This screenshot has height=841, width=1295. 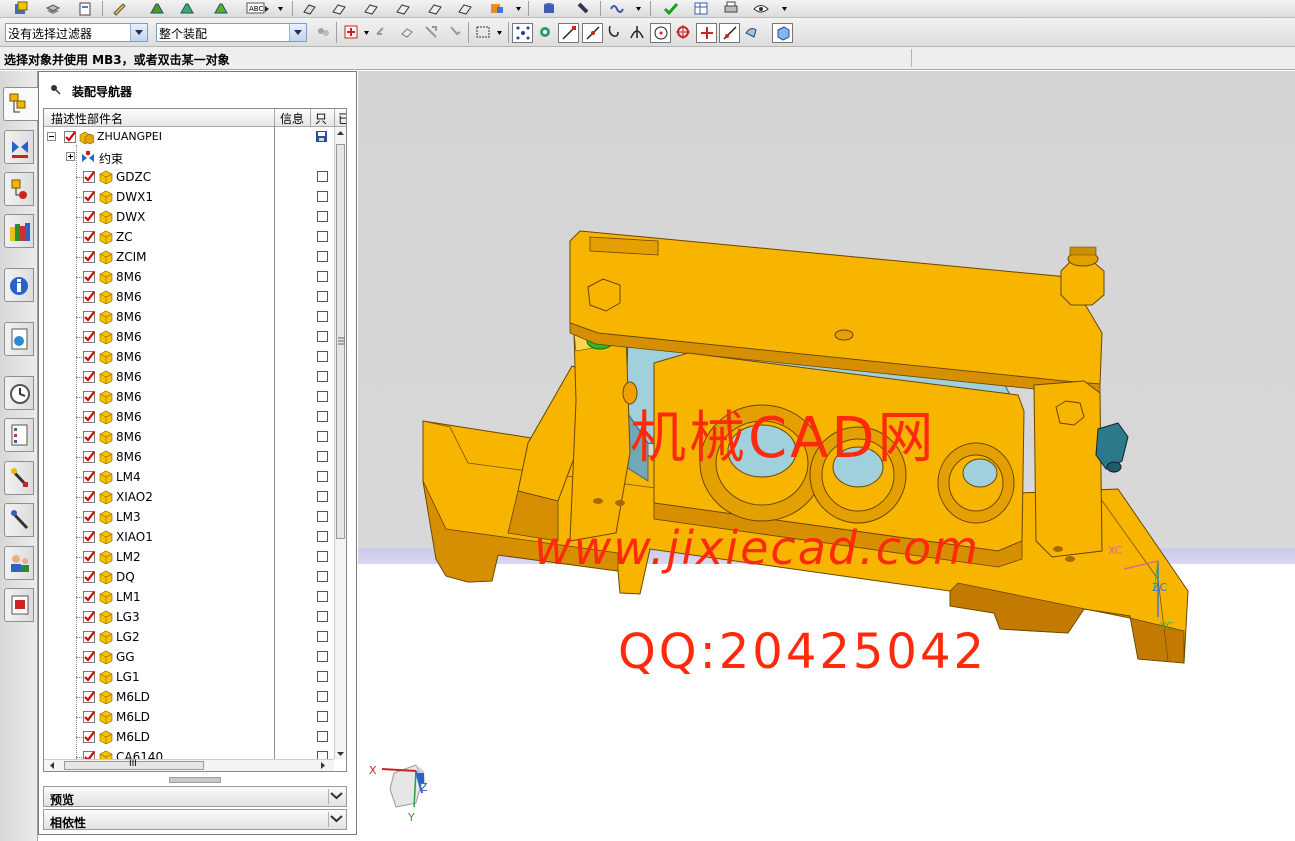 I want to click on hd3d-tools-tab, so click(x=19, y=285).